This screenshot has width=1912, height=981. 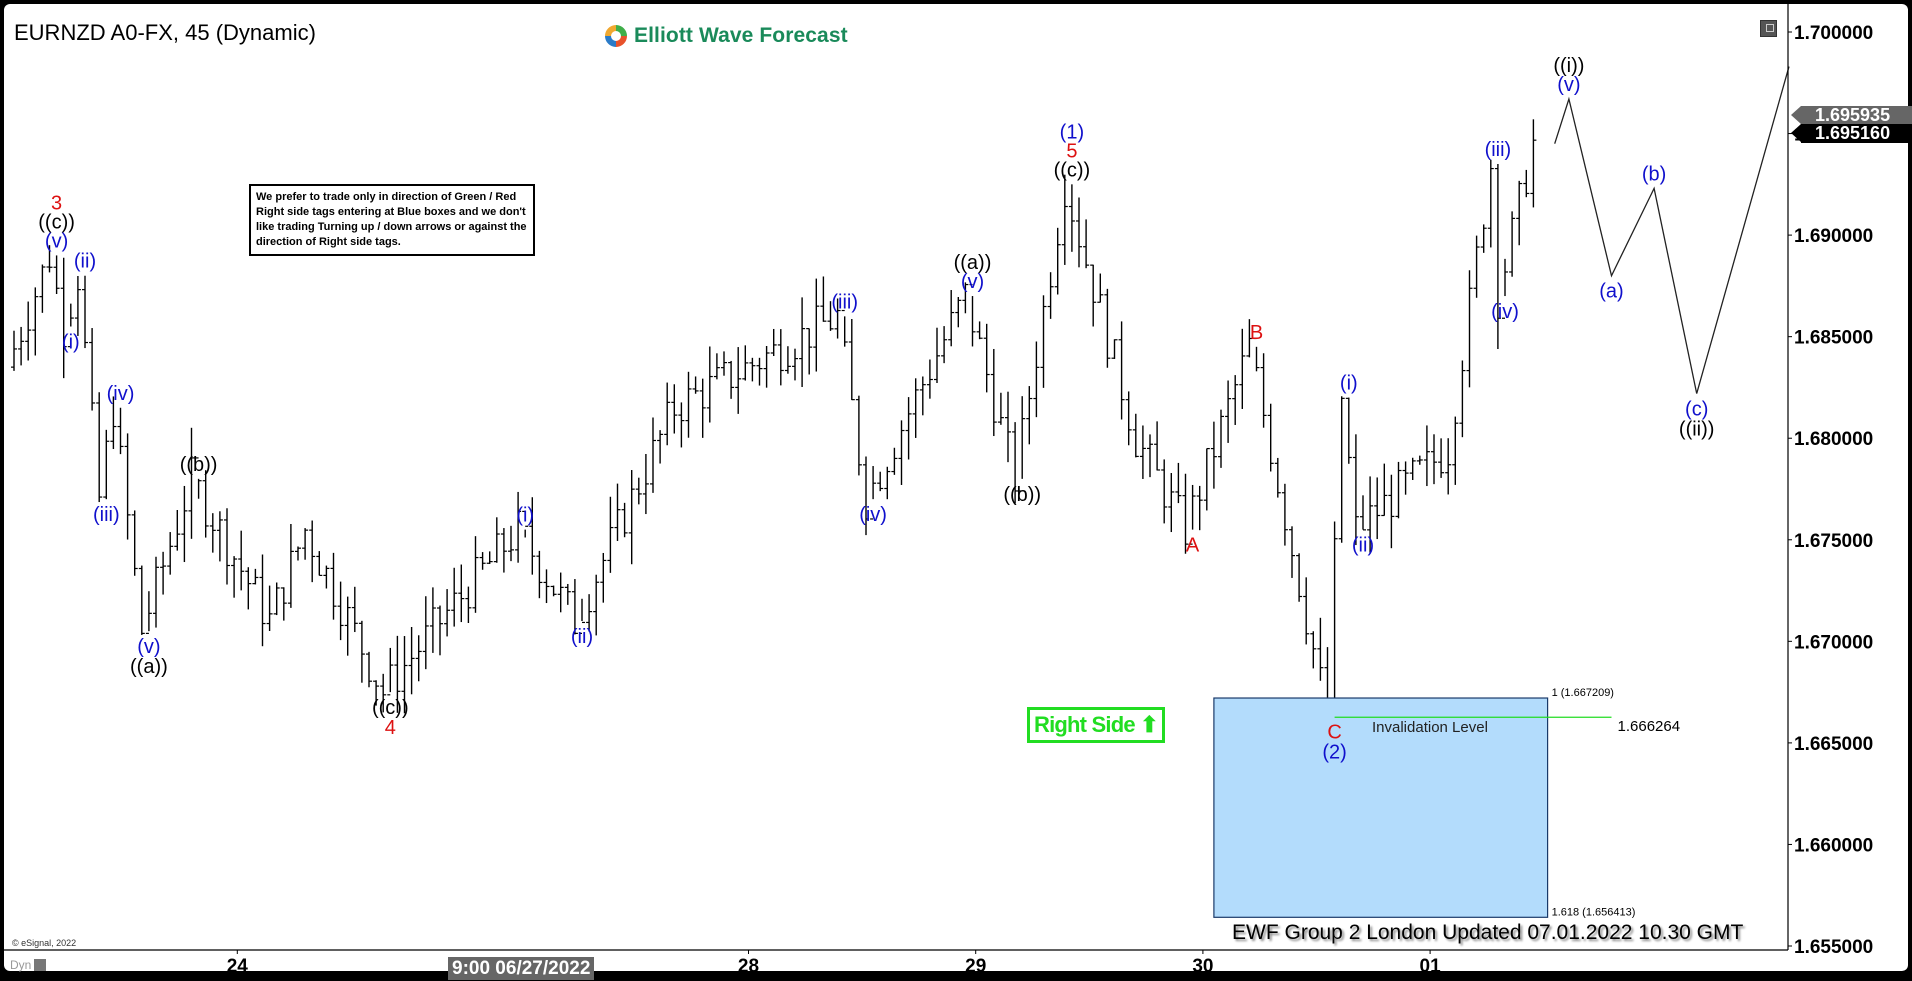 I want to click on wave-label: C, so click(x=1334, y=732).